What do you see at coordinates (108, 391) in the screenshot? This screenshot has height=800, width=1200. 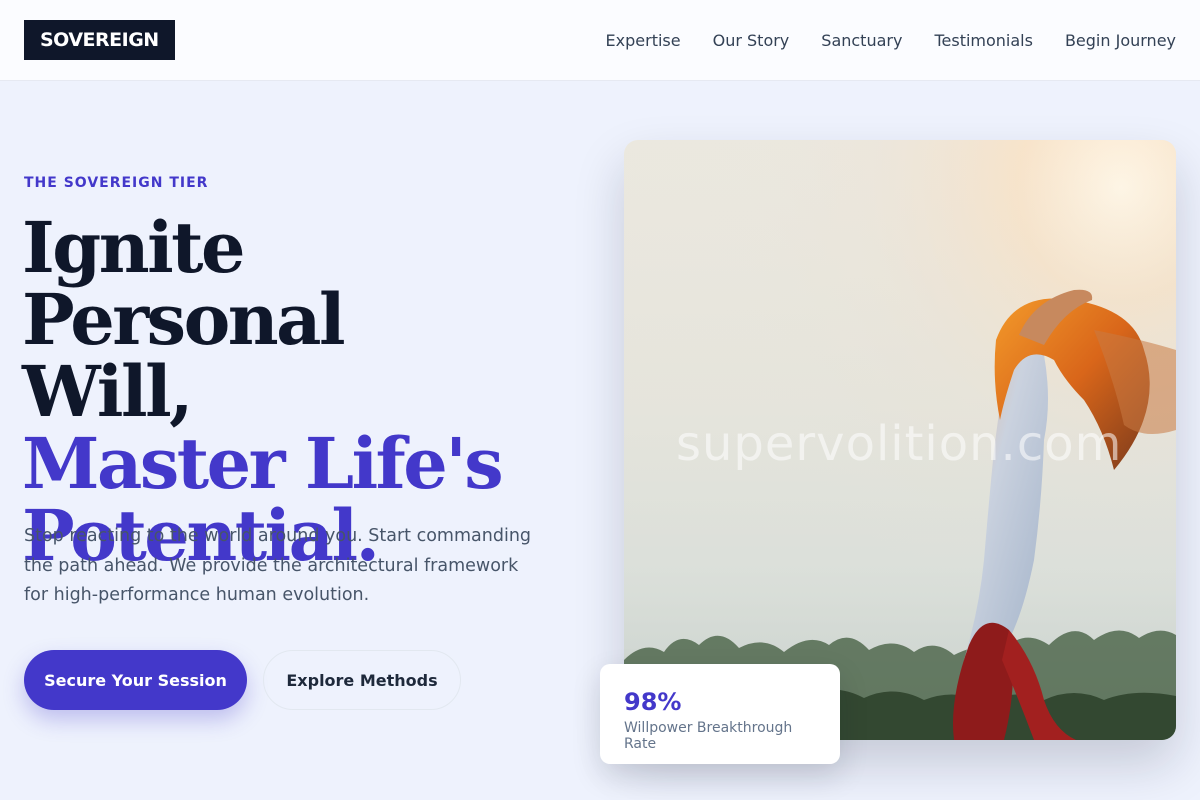 I see `headline-line-2: Will,` at bounding box center [108, 391].